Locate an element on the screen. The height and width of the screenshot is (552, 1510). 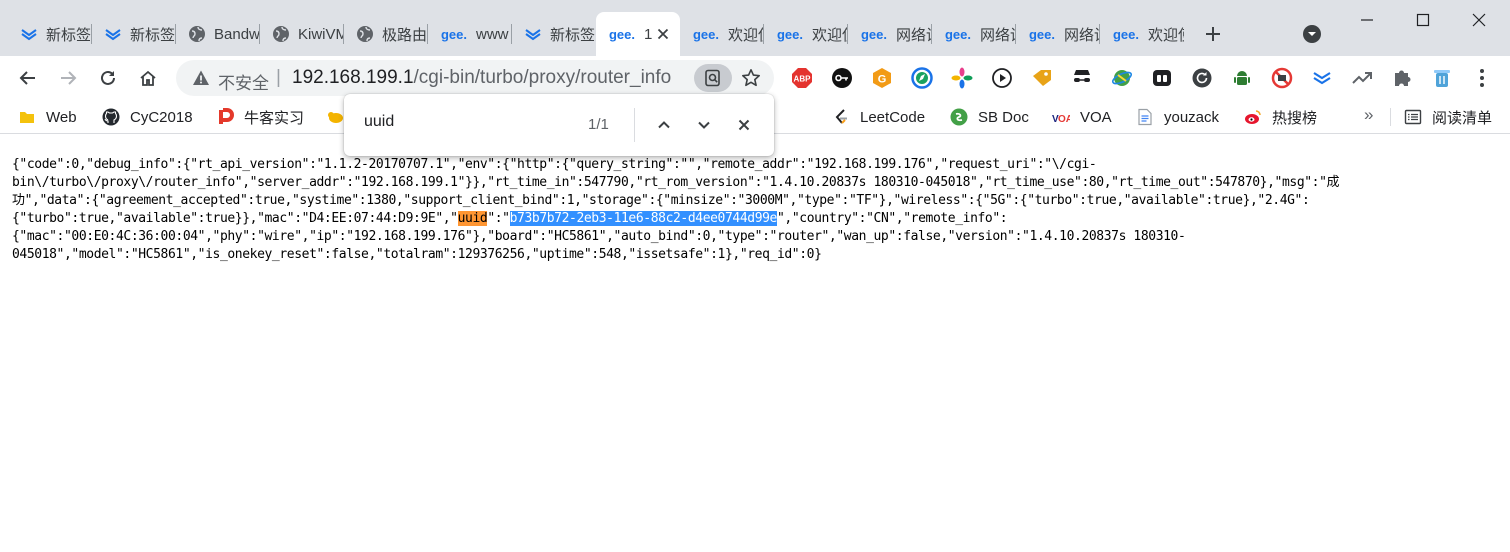
android-extension-button is located at coordinates (1242, 78).